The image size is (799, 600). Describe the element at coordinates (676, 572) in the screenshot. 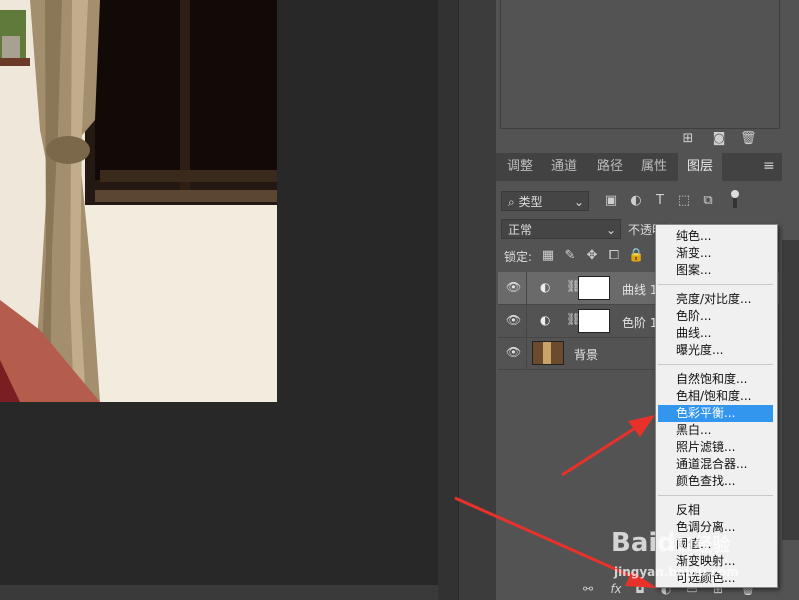

I see `watermark-url: jingyan.baidu.com` at that location.